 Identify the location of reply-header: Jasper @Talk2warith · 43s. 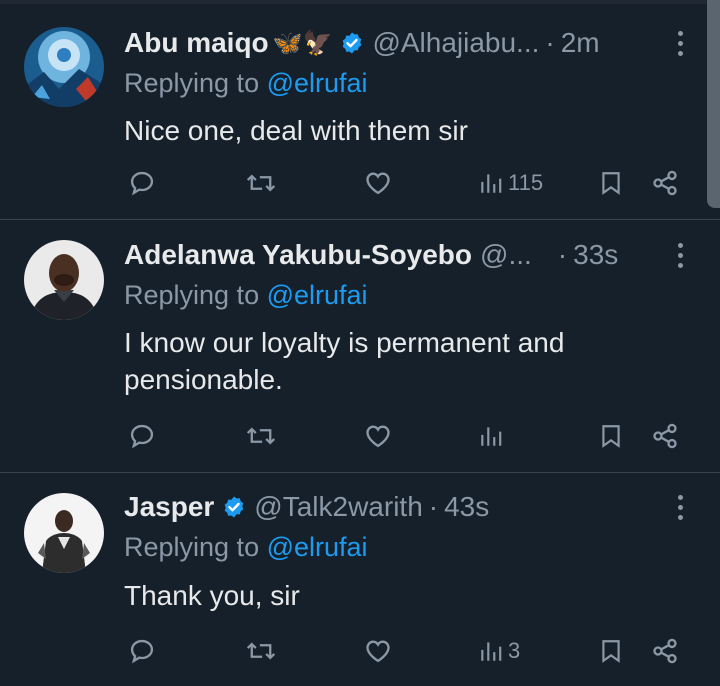
(402, 507).